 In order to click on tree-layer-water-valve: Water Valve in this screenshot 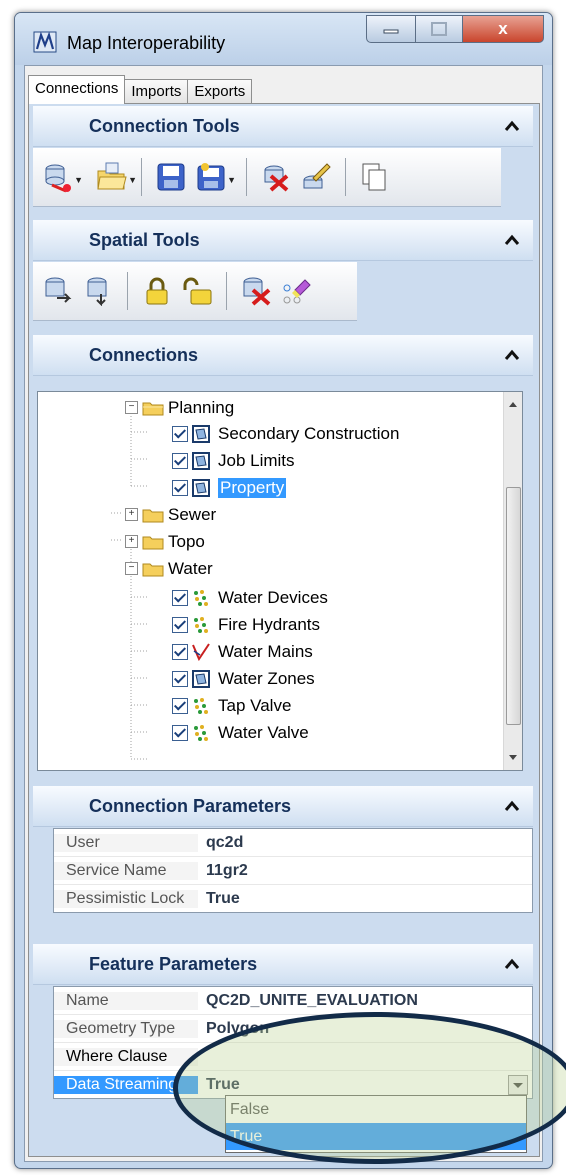, I will do `click(240, 732)`.